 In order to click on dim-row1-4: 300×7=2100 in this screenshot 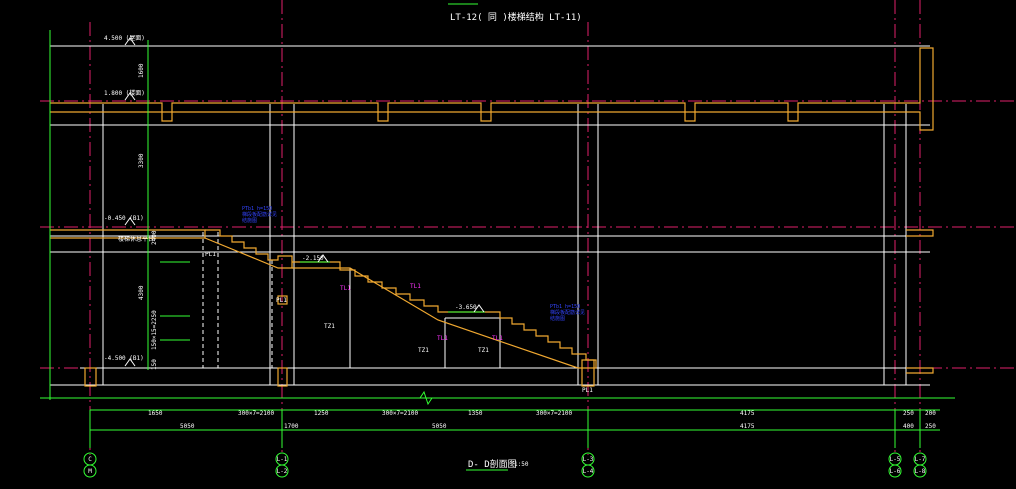, I will do `click(400, 413)`.